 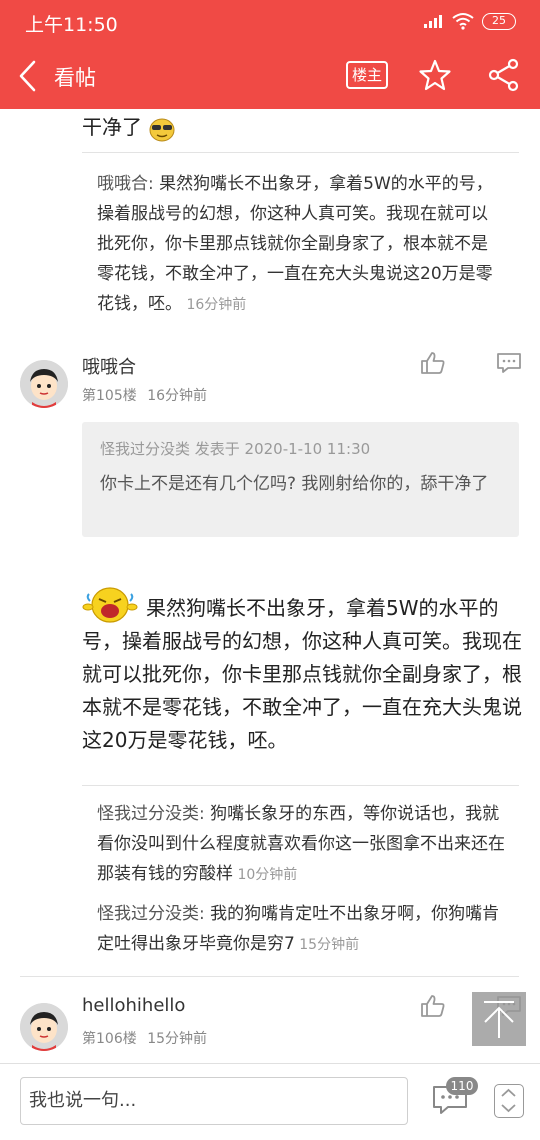 I want to click on status-time: 上午11:50, so click(x=71, y=25).